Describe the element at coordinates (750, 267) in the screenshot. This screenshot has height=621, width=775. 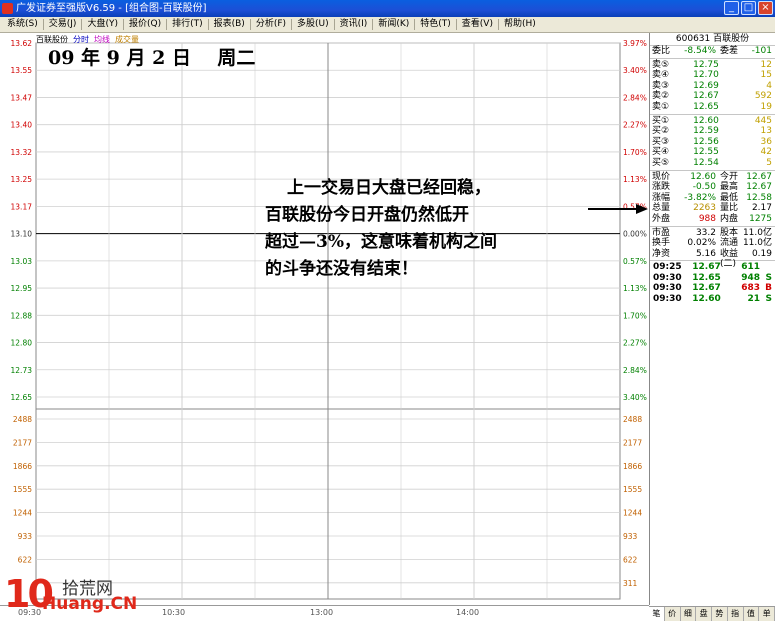
I see `trade-vol: 611` at that location.